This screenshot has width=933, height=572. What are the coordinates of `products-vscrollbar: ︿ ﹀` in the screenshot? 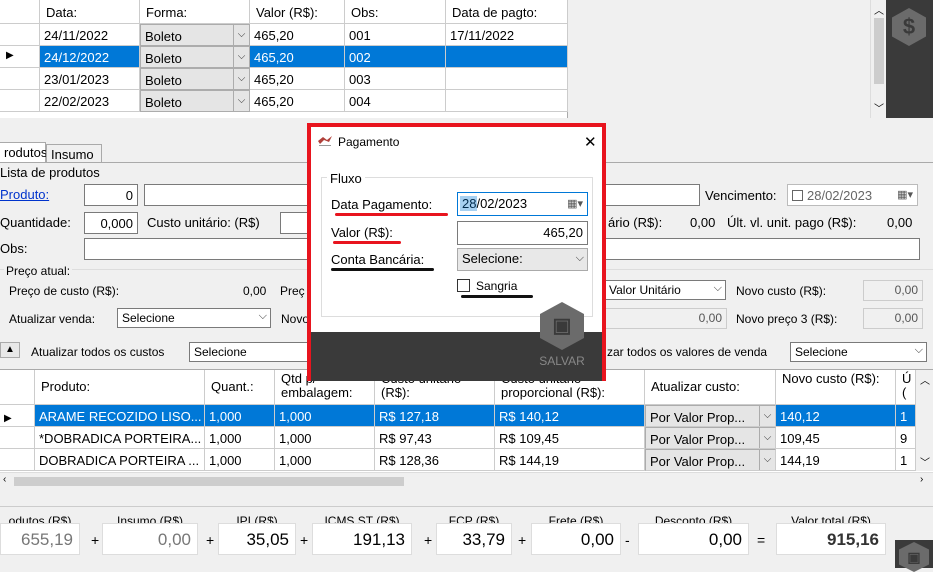 It's located at (924, 420).